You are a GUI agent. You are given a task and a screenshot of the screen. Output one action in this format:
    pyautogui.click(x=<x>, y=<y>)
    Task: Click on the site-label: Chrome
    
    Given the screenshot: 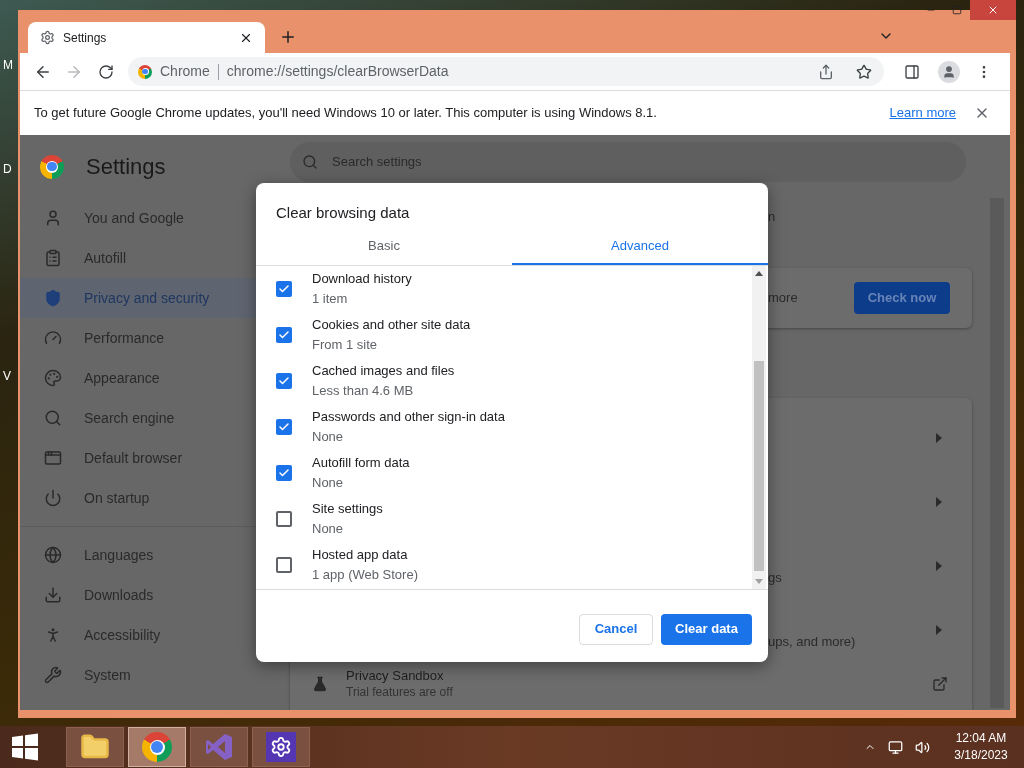 What is the action you would take?
    pyautogui.click(x=185, y=71)
    